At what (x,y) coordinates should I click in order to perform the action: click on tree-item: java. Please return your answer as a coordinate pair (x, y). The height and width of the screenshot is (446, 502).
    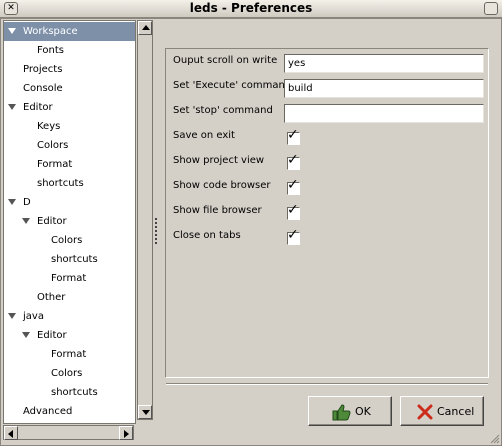
    Looking at the image, I should click on (69, 316).